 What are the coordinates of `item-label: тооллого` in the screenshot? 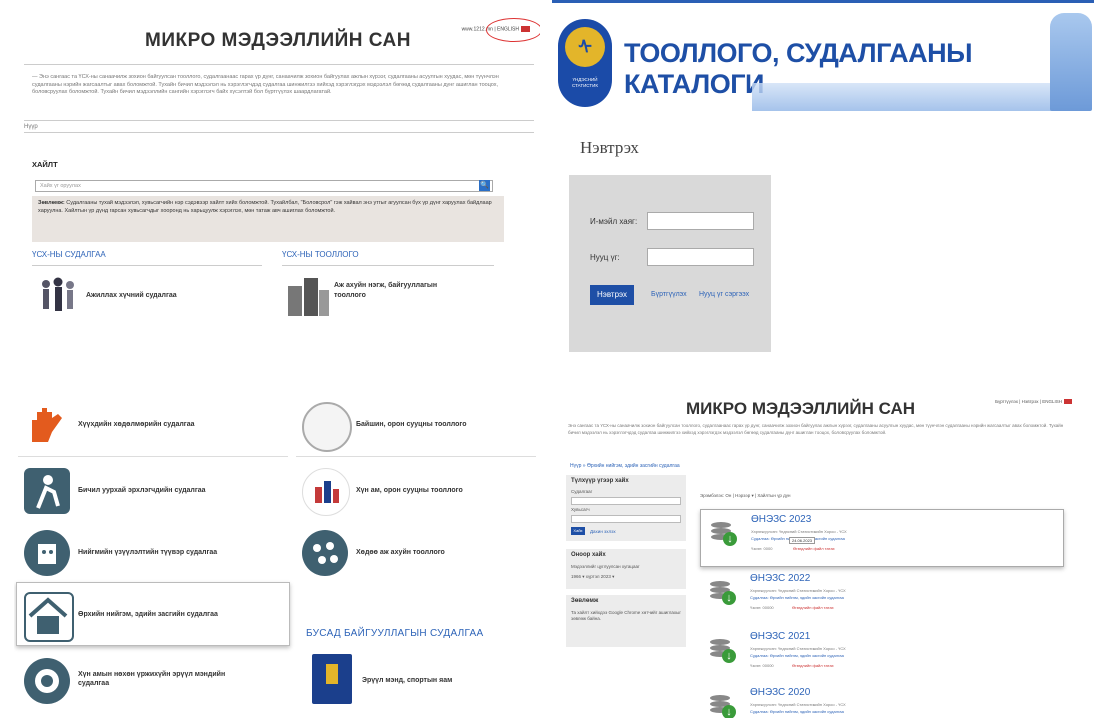 It's located at (350, 295).